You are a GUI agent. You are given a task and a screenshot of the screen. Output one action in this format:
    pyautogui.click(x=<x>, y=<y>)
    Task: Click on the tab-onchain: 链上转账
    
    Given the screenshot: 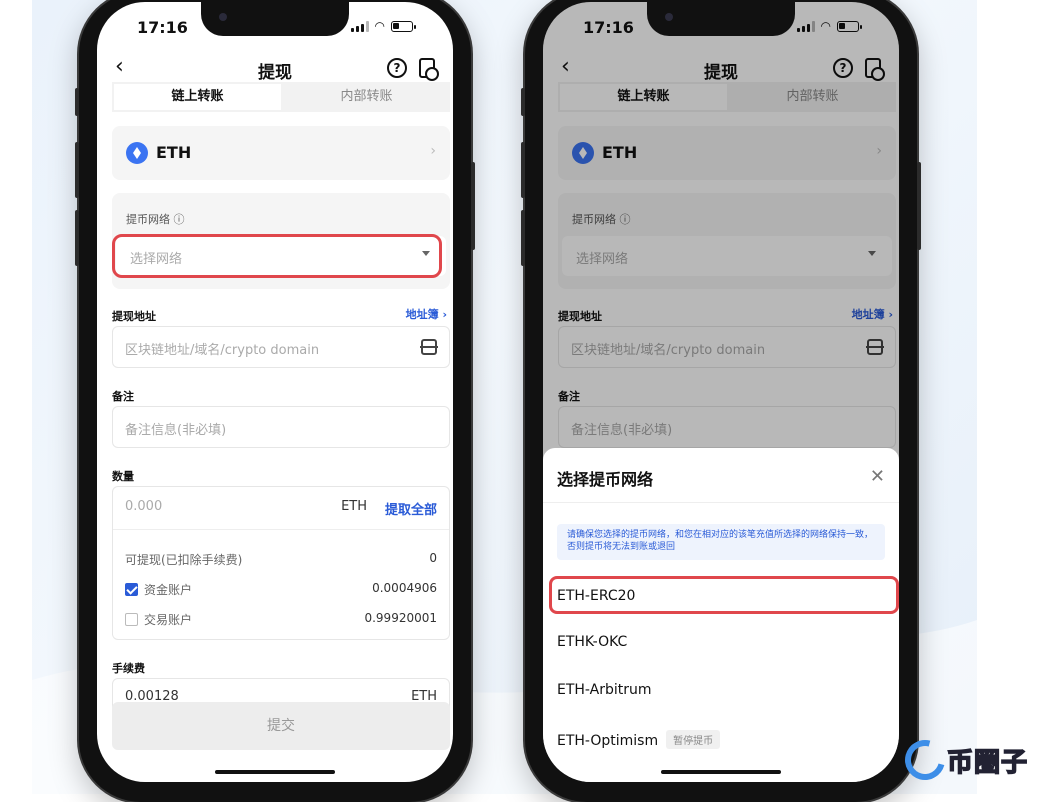 What is the action you would take?
    pyautogui.click(x=197, y=97)
    